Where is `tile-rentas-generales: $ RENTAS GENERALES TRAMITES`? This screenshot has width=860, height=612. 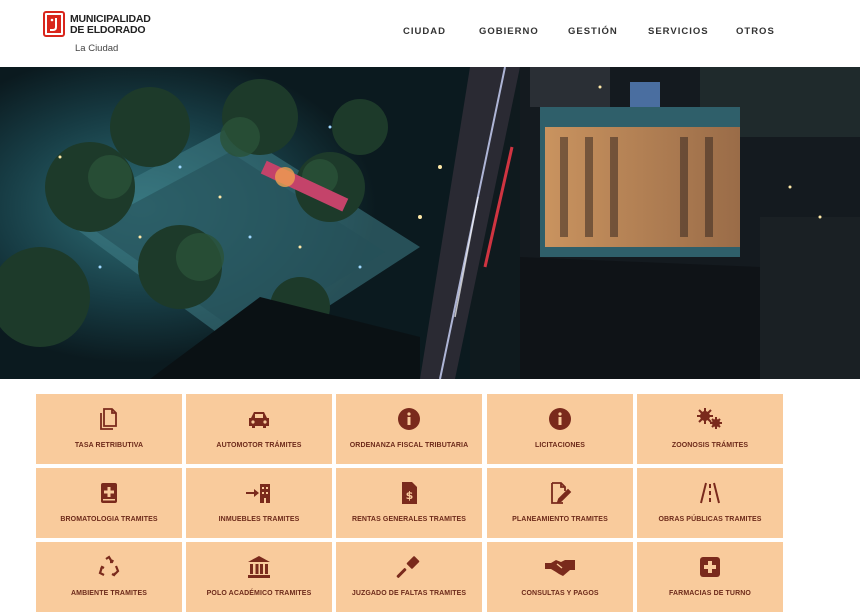
tile-rentas-generales: $ RENTAS GENERALES TRAMITES is located at coordinates (409, 503).